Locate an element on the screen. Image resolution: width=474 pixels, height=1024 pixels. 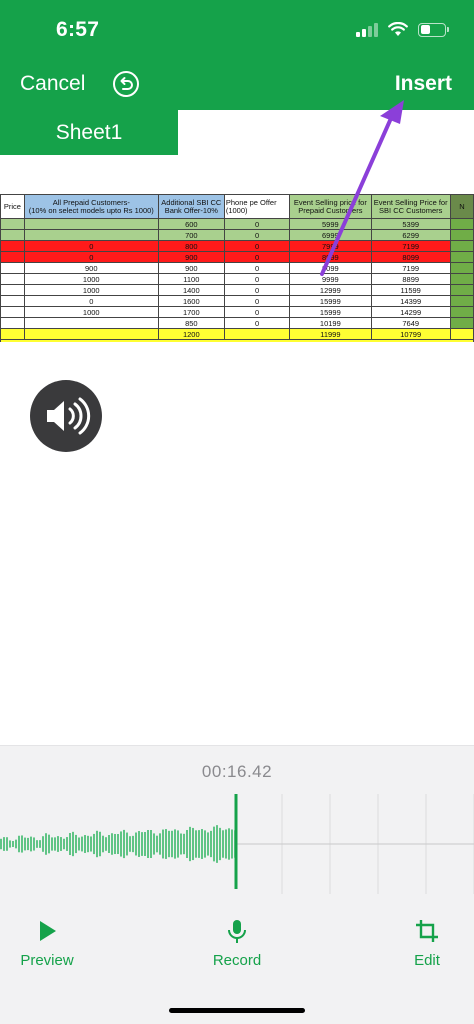
table-row: 0 800 0 7999 7199 is located at coordinates (237, 246).